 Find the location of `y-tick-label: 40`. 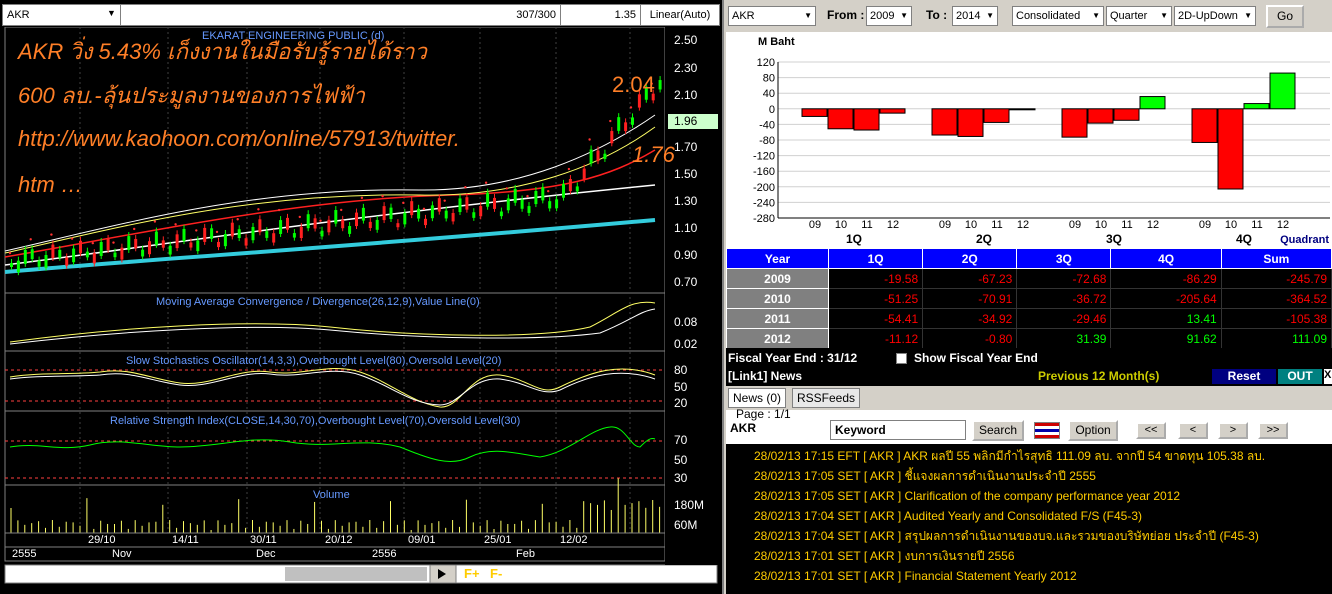

y-tick-label: 40 is located at coordinates (769, 94).